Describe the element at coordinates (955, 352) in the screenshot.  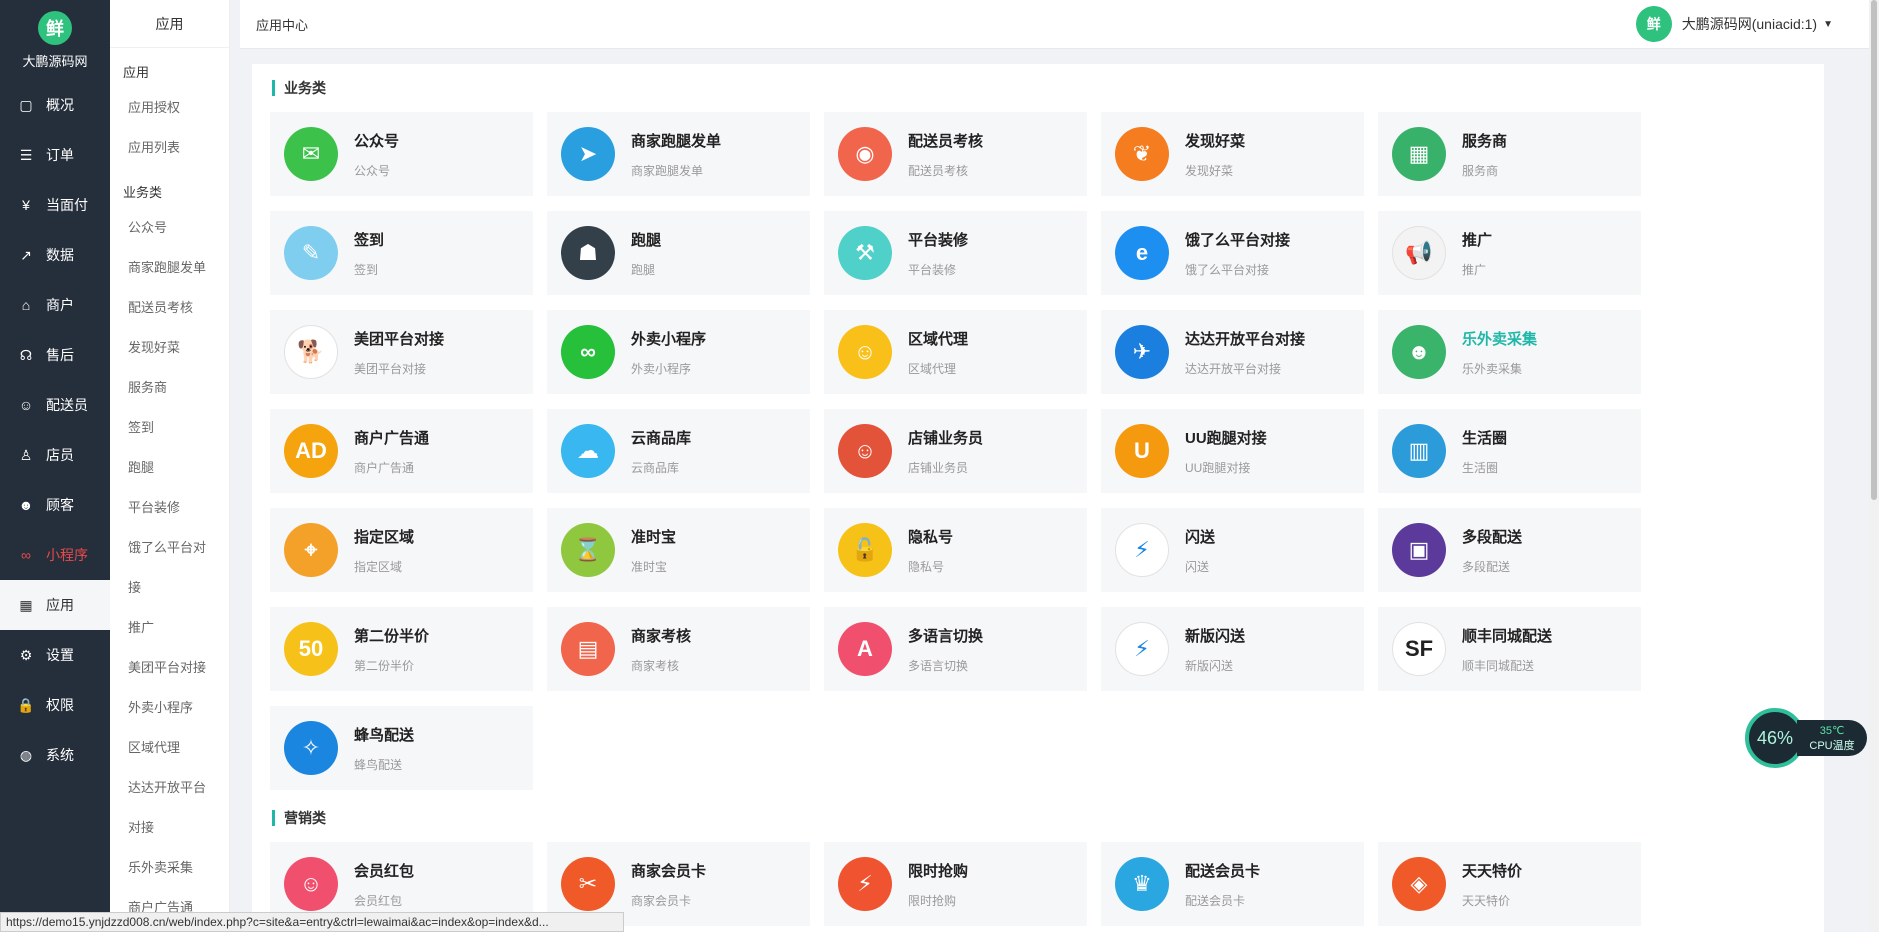
I see `app-card: ☺ 区域代理 区域代理` at that location.